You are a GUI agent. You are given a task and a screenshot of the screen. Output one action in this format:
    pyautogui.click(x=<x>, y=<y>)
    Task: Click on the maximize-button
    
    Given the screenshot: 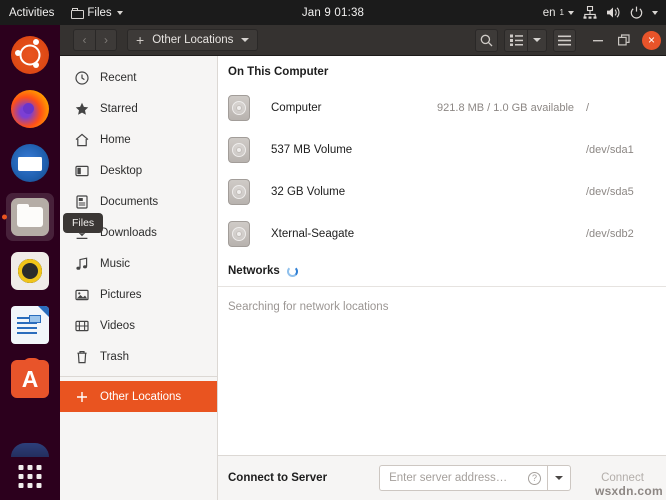 What is the action you would take?
    pyautogui.click(x=624, y=40)
    